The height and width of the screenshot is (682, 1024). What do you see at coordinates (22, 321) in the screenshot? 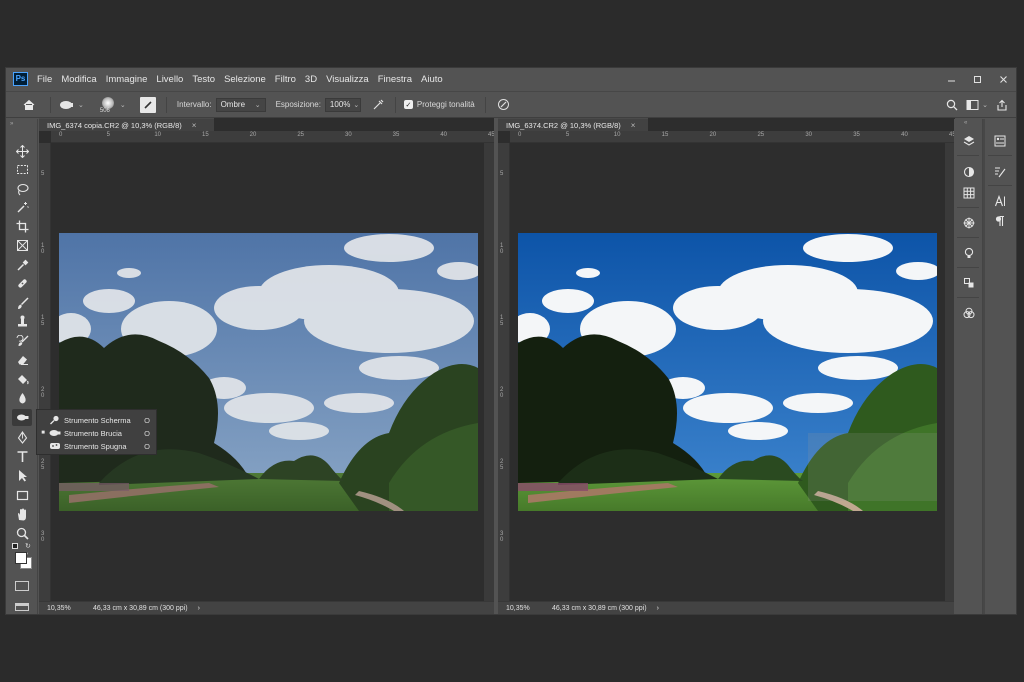
I see `clone-stamp-tool-icon` at bounding box center [22, 321].